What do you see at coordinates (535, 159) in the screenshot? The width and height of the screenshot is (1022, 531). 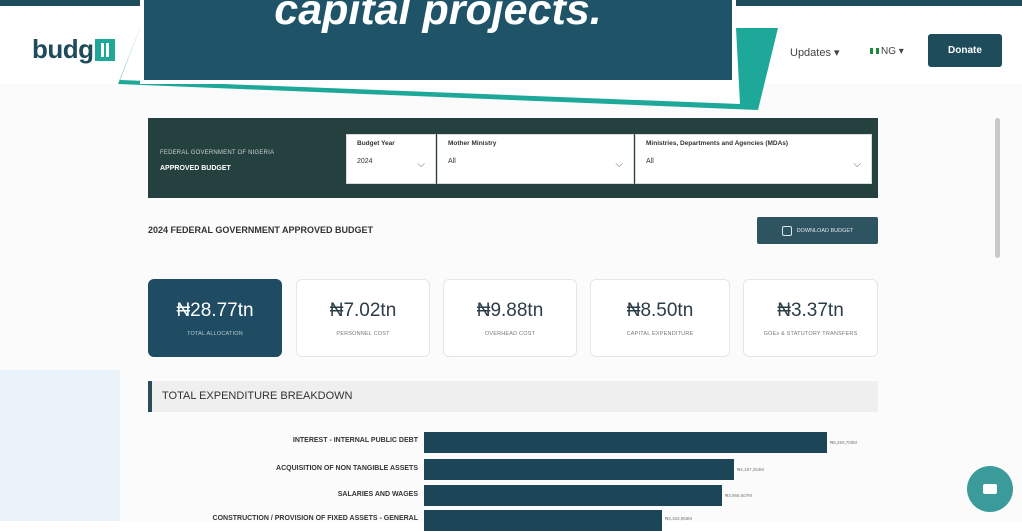 I see `mother-ministry-select: Mother Ministry All ⌵` at bounding box center [535, 159].